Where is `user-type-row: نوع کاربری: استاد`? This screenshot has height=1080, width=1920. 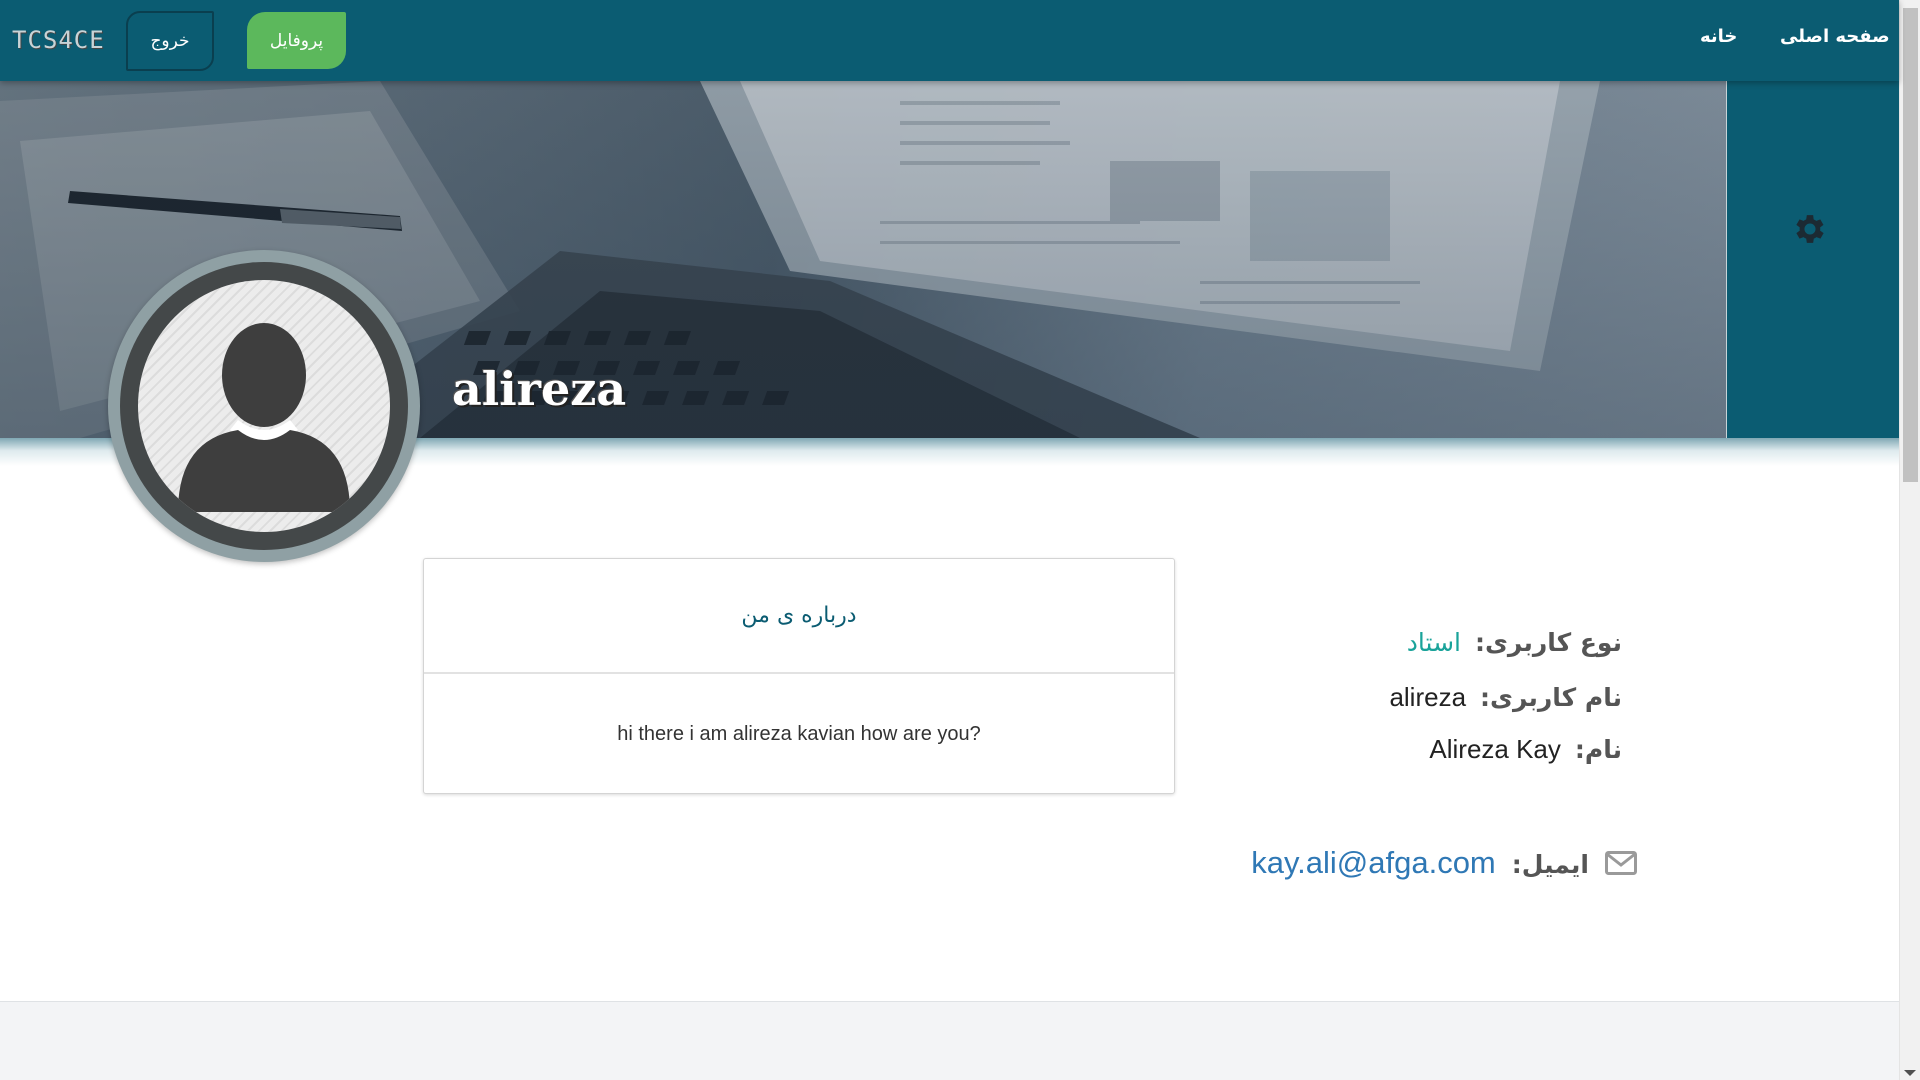
user-type-row: نوع کاربری: استاد is located at coordinates (1514, 642).